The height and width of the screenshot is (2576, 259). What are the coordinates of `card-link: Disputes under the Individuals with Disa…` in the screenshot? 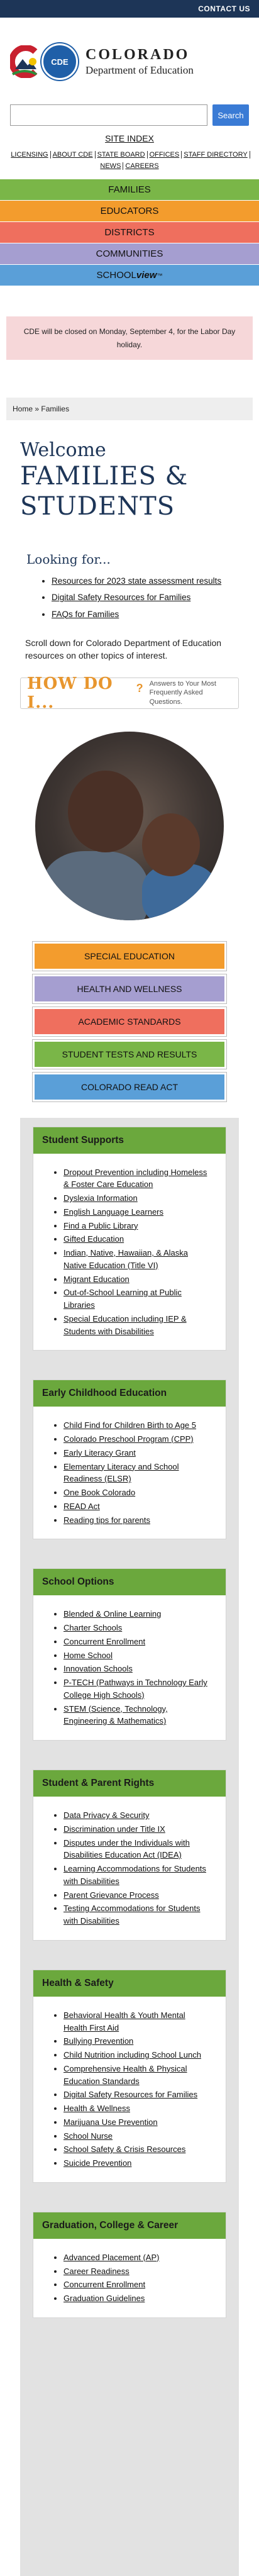 It's located at (126, 1849).